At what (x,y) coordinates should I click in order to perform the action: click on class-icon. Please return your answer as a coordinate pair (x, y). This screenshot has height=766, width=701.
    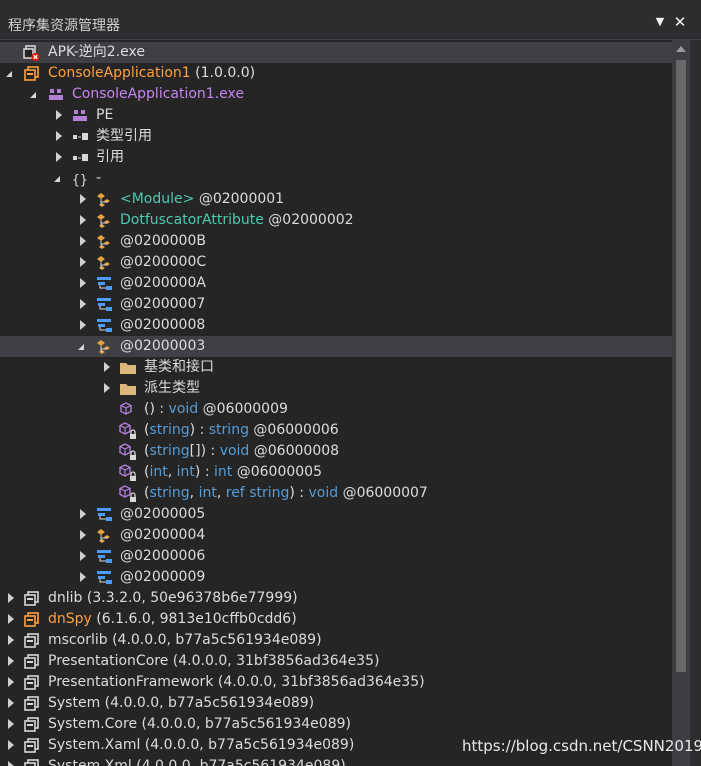
    Looking at the image, I should click on (104, 263).